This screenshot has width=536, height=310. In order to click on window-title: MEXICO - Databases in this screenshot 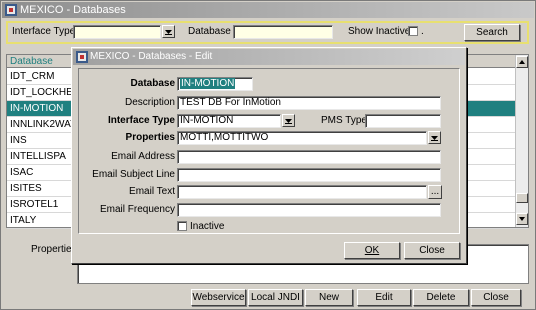, I will do `click(73, 10)`.